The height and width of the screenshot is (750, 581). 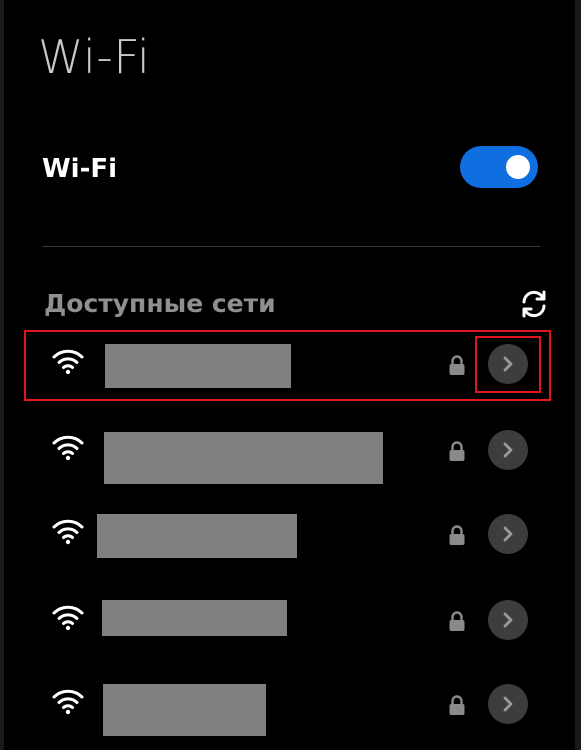 I want to click on refresh-icon, so click(x=534, y=304).